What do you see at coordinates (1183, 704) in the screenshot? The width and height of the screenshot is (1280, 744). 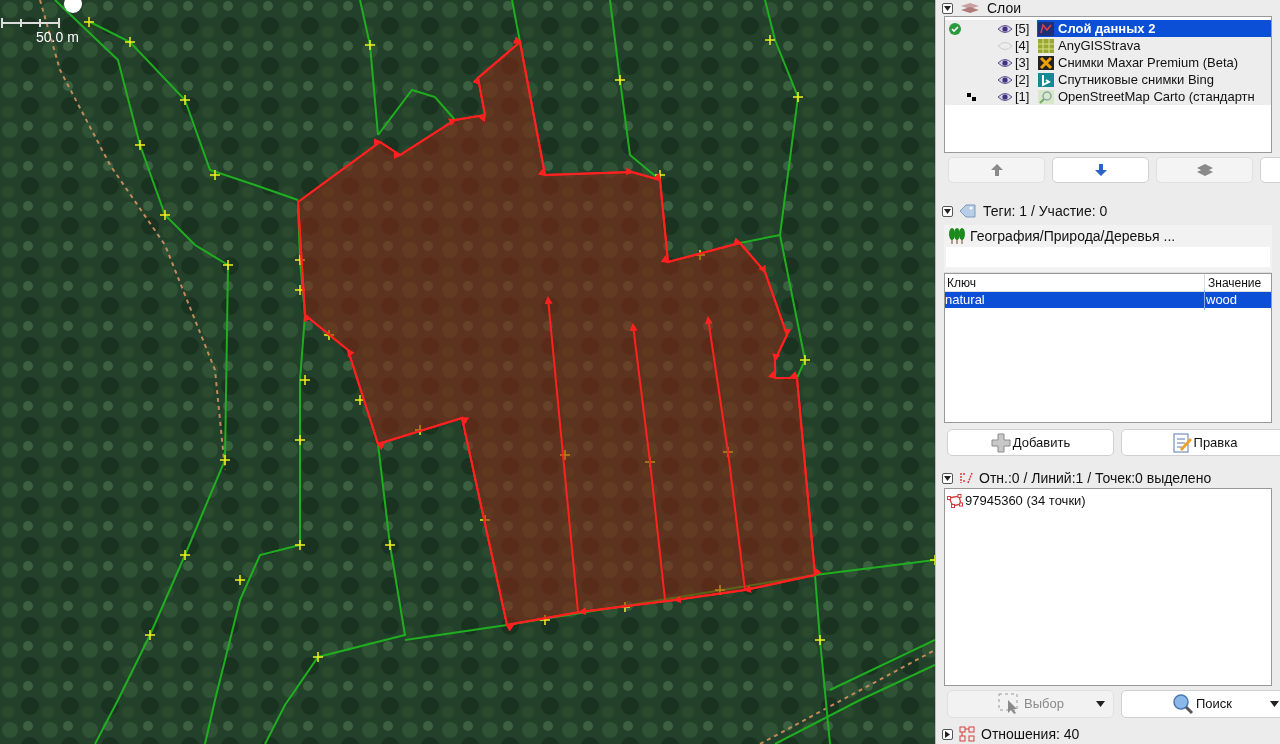 I see `search-icon` at bounding box center [1183, 704].